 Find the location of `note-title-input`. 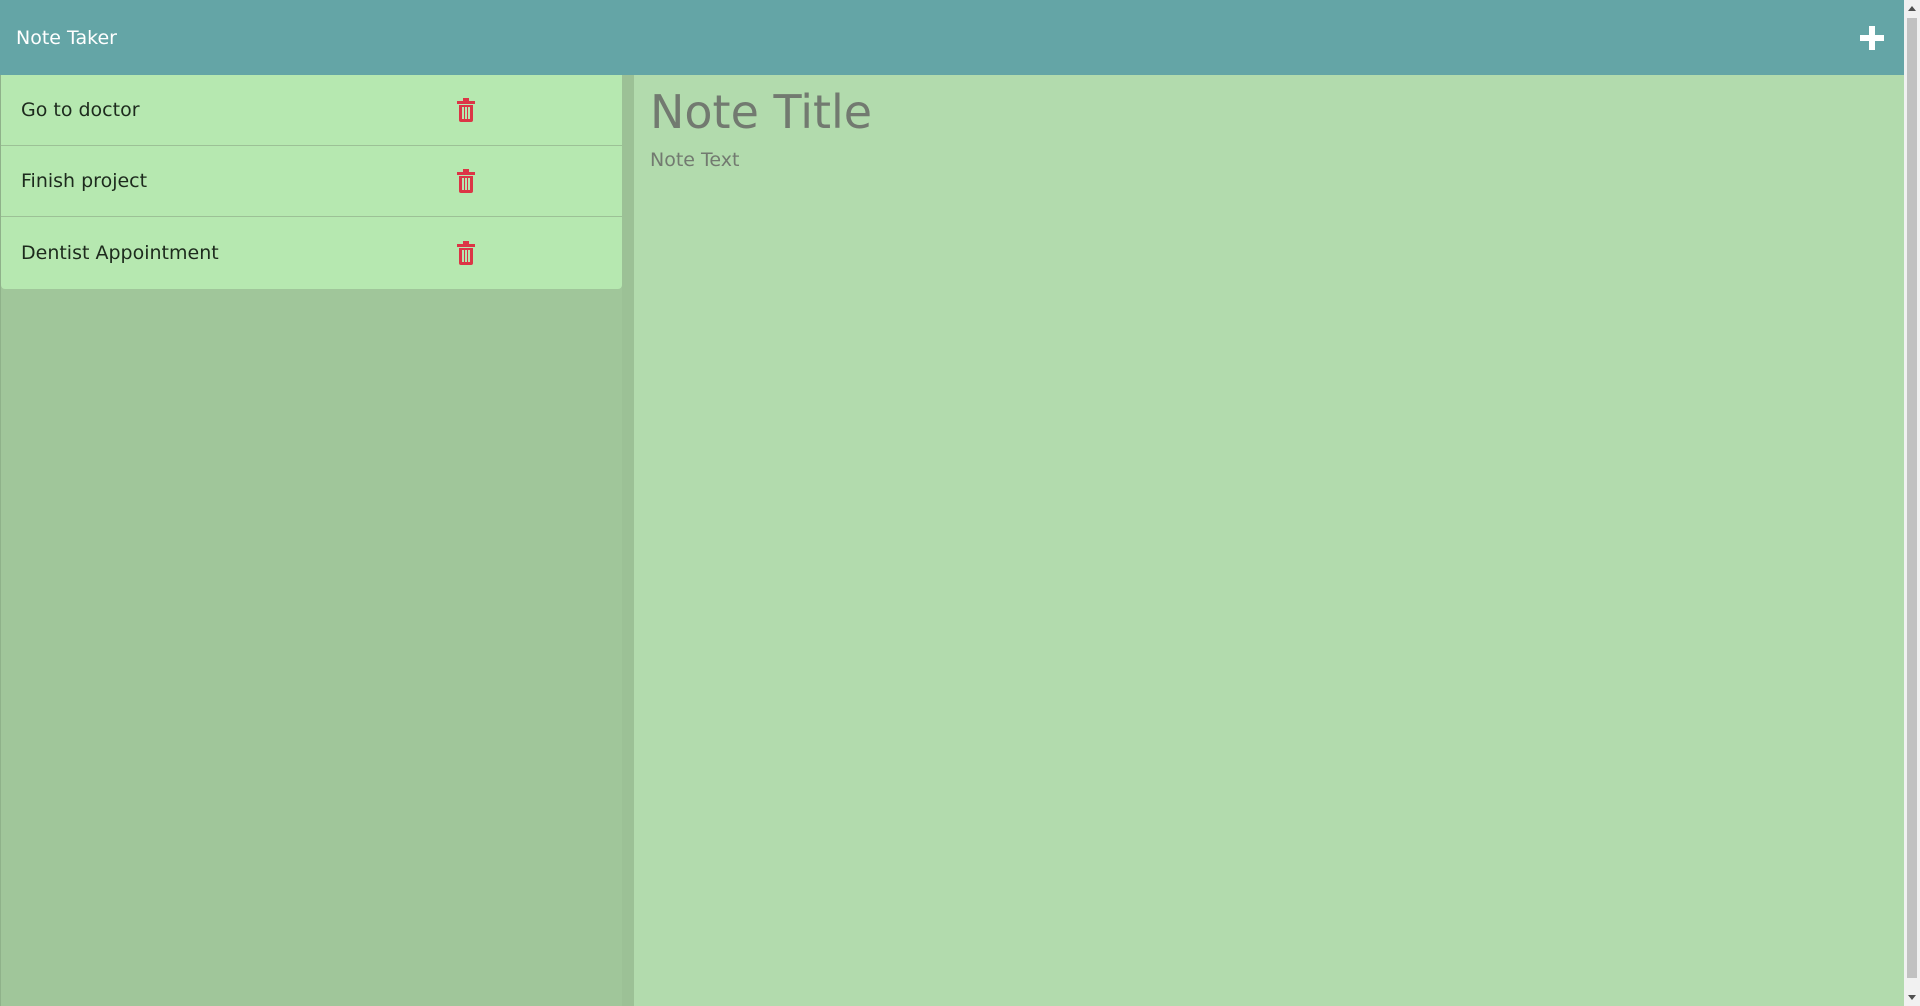

note-title-input is located at coordinates (1269, 112).